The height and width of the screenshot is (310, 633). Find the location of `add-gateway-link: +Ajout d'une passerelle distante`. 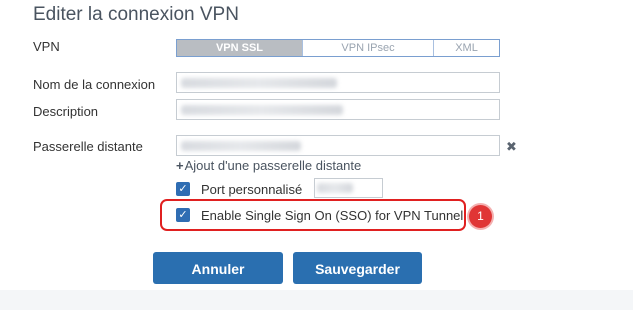

add-gateway-link: +Ajout d'une passerelle distante is located at coordinates (268, 165).